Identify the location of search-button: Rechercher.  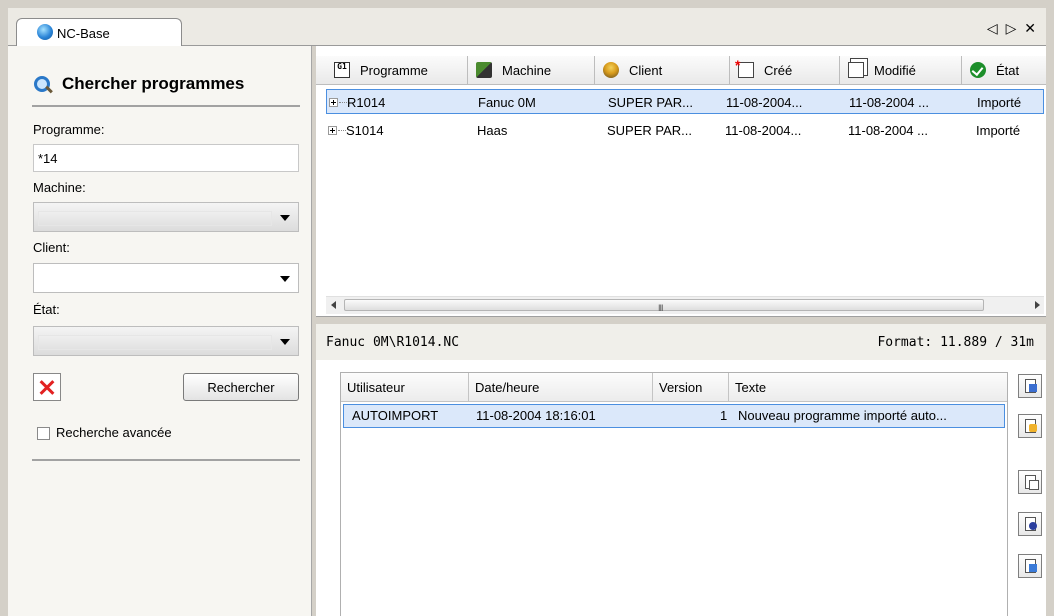
(241, 387).